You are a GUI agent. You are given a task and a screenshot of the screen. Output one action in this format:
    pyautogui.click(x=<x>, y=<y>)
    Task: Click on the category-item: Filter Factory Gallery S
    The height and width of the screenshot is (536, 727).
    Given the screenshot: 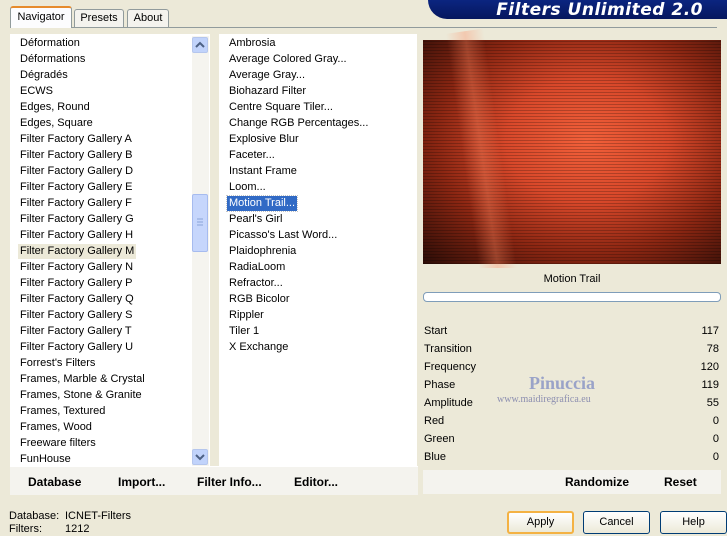 What is the action you would take?
    pyautogui.click(x=76, y=315)
    